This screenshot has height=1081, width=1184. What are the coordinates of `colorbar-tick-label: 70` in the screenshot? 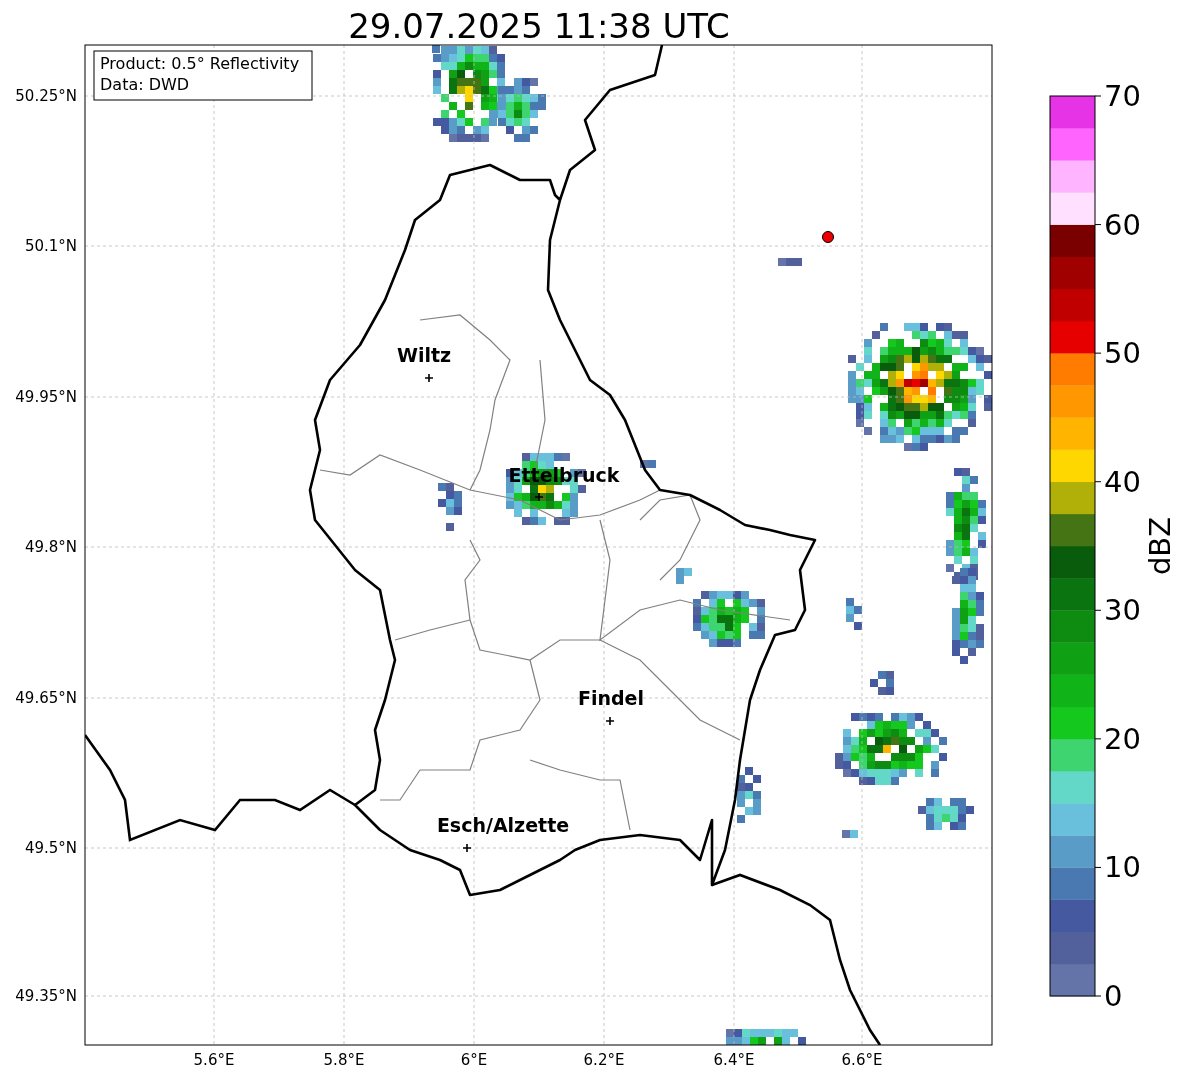 It's located at (1122, 96).